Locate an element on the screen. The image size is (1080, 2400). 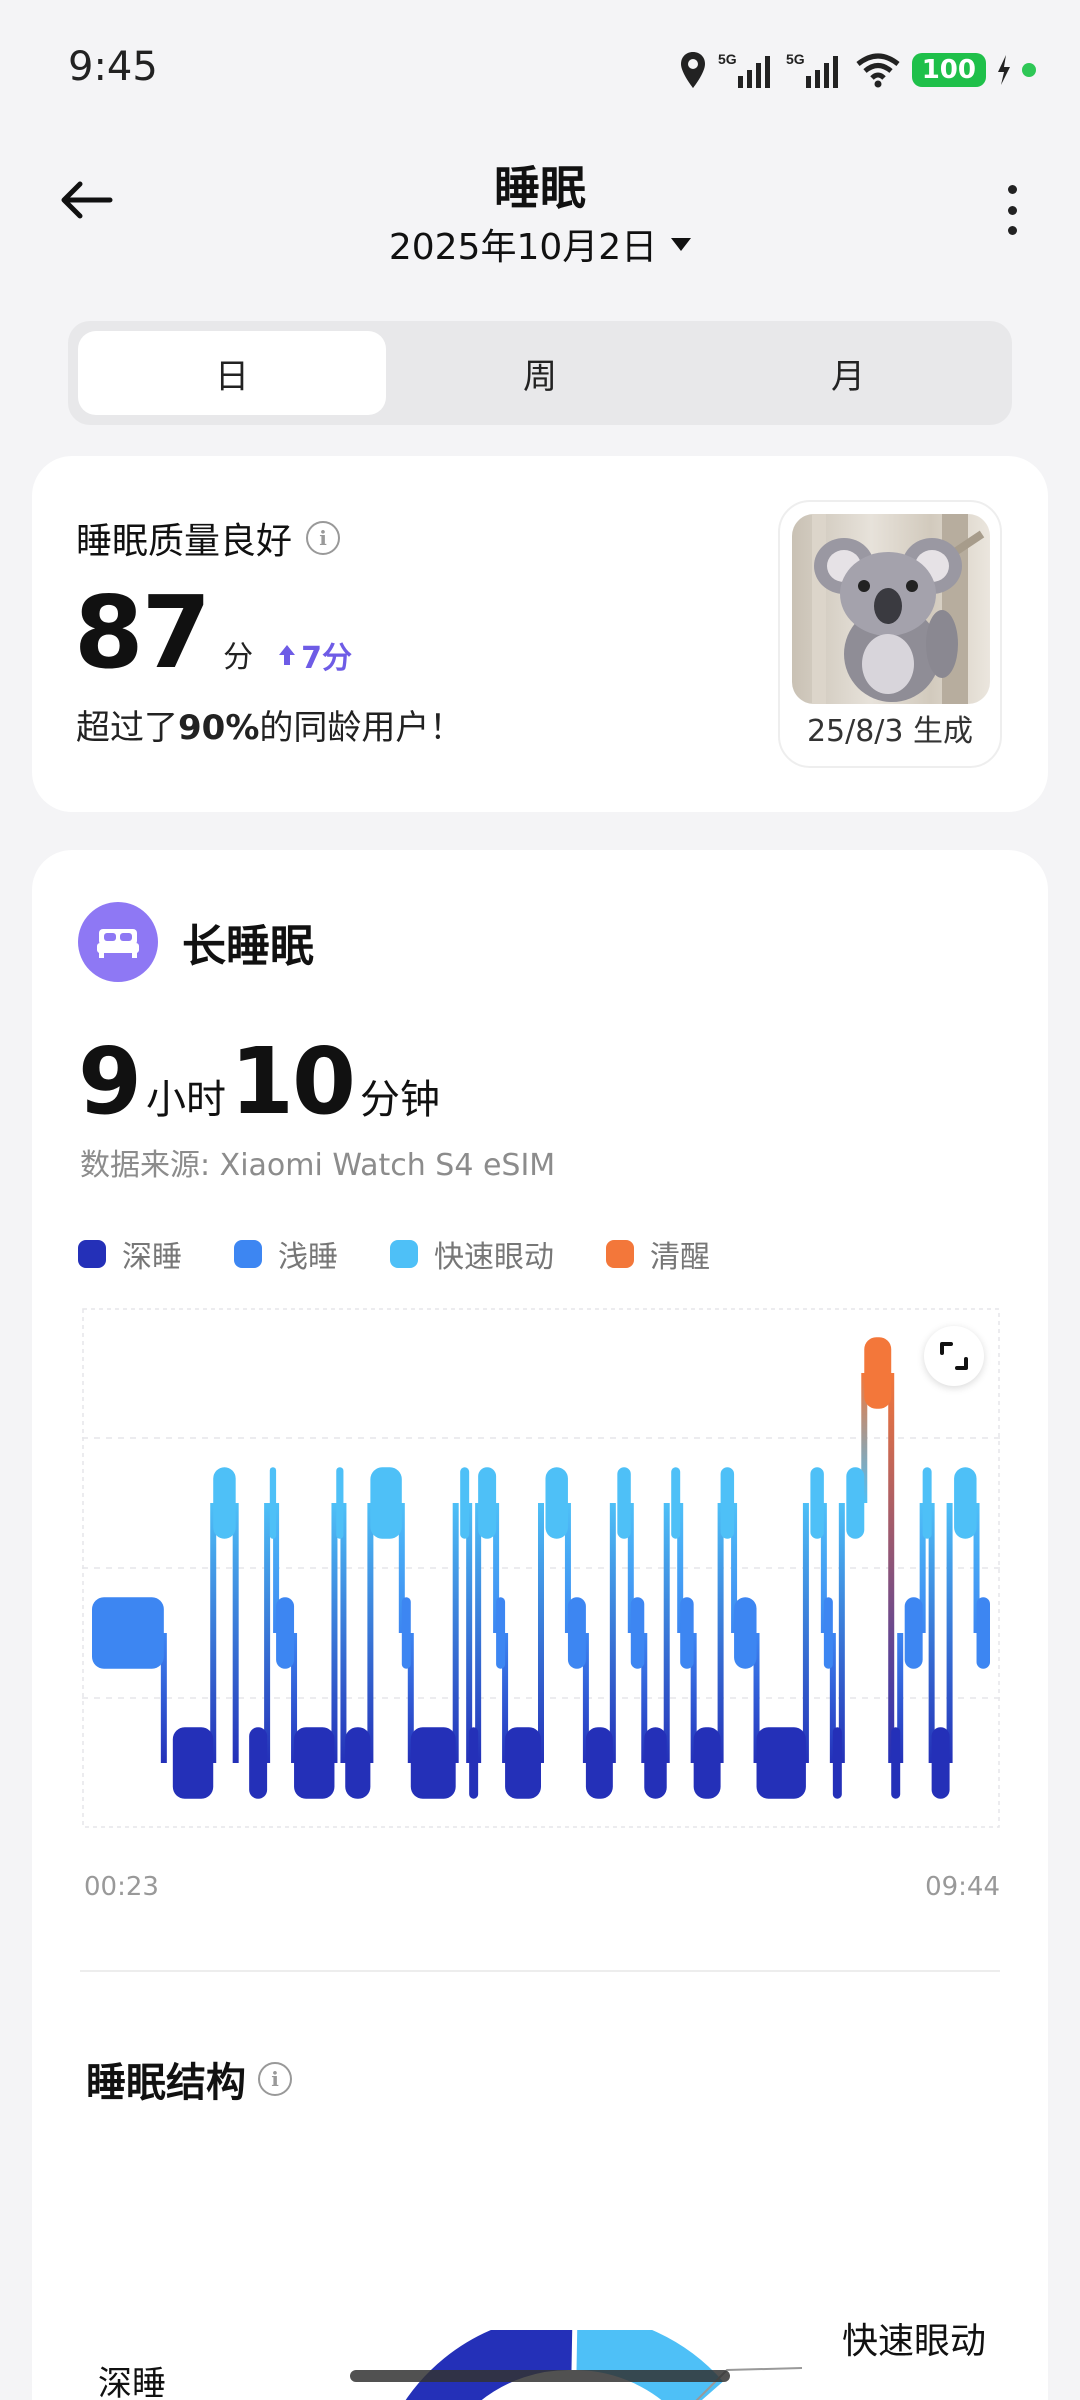
chart-end-time: 09:44 is located at coordinates (962, 1887).